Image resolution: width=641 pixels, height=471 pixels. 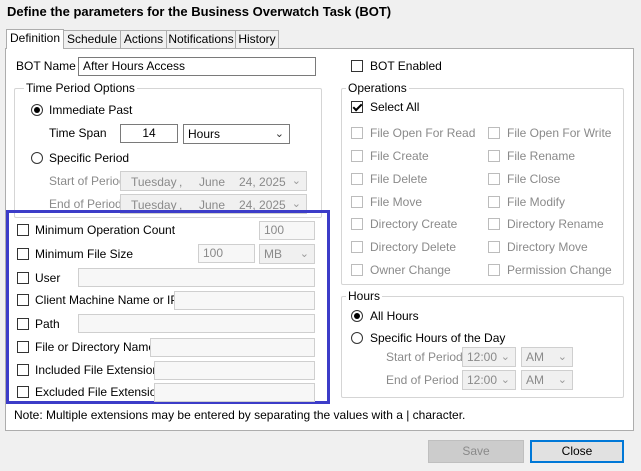 What do you see at coordinates (92, 39) in the screenshot?
I see `tab-schedule: Schedule` at bounding box center [92, 39].